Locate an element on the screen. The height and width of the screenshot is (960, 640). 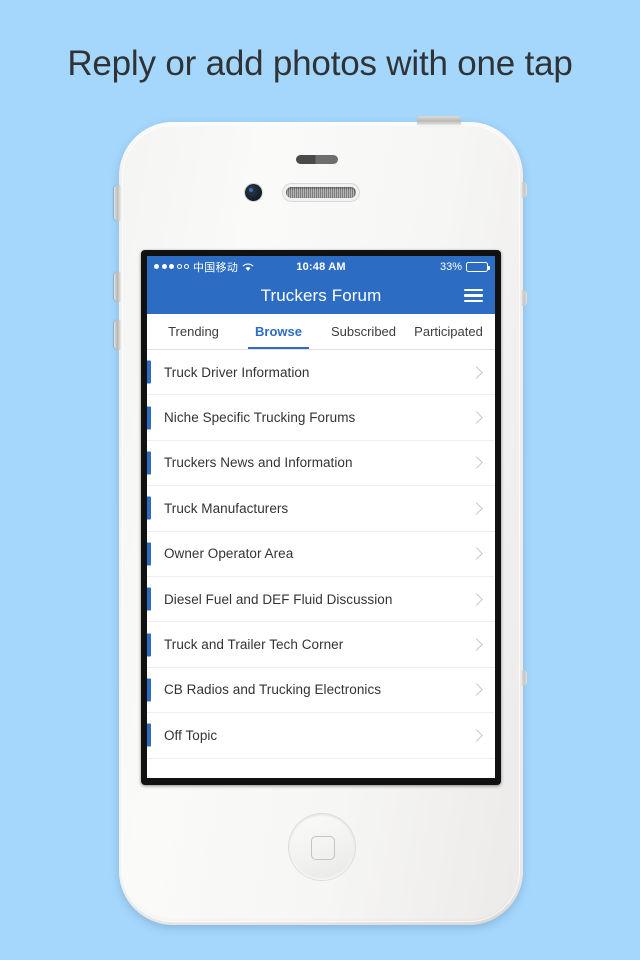
list-item: Truck Manufacturers is located at coordinates (321, 509).